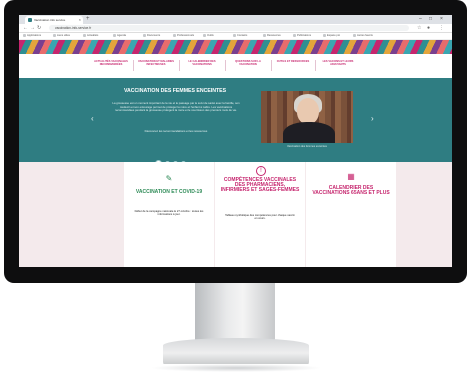 This screenshot has width=471, height=374. Describe the element at coordinates (32, 36) in the screenshot. I see `bookmark-item: Applications` at that location.